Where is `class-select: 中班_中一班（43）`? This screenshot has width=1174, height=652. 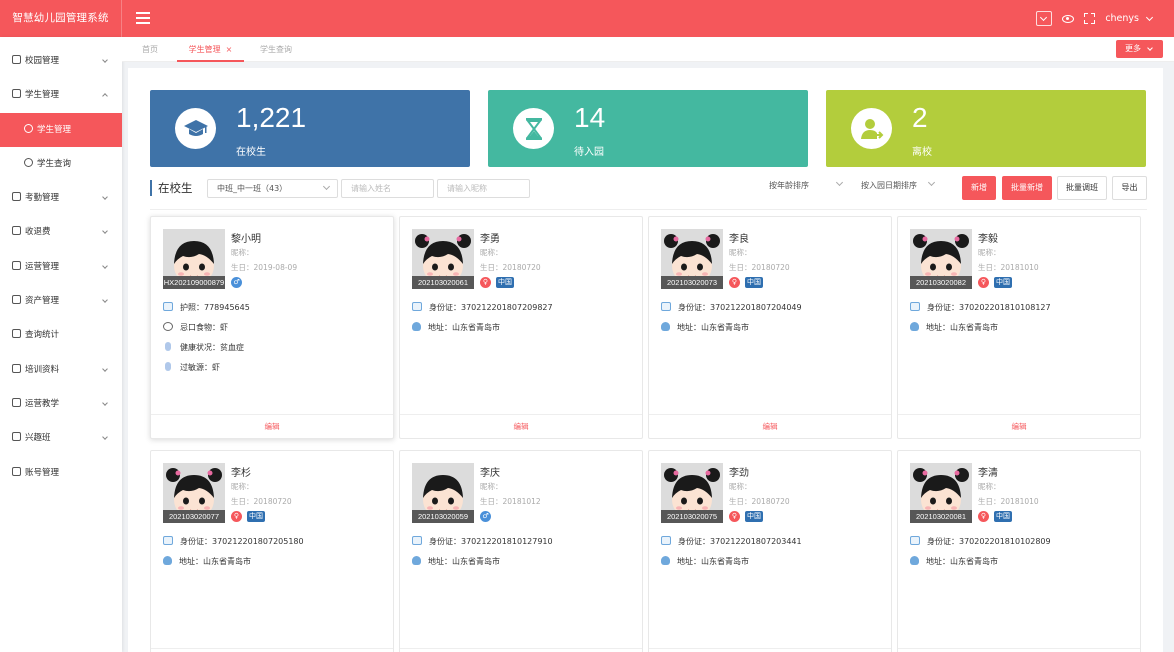 class-select: 中班_中一班（43） is located at coordinates (272, 188).